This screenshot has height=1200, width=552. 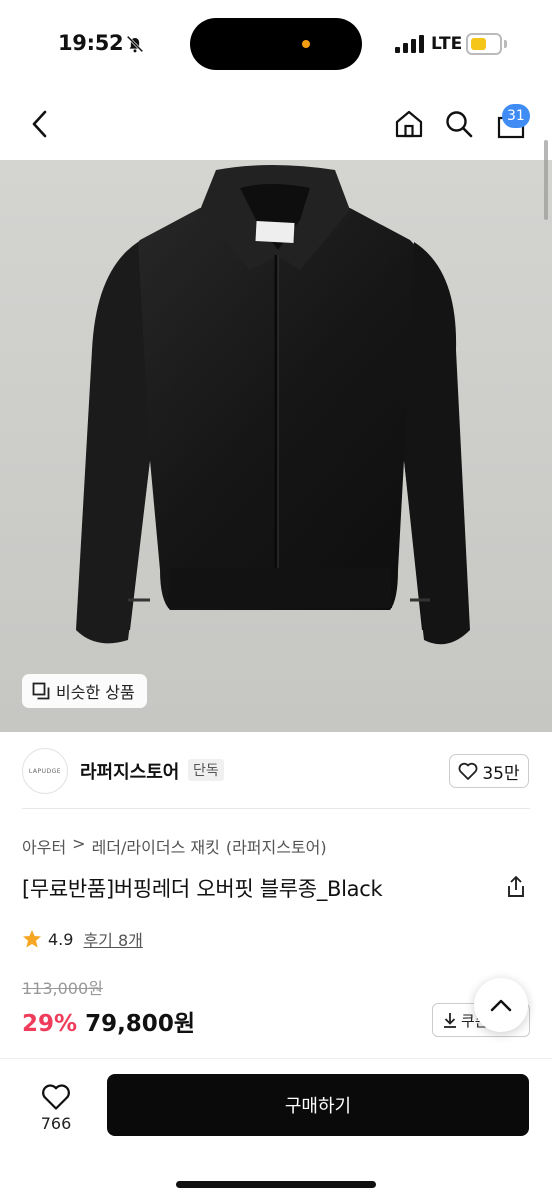 What do you see at coordinates (95, 692) in the screenshot?
I see `similar-products-label: 비슷한 상품` at bounding box center [95, 692].